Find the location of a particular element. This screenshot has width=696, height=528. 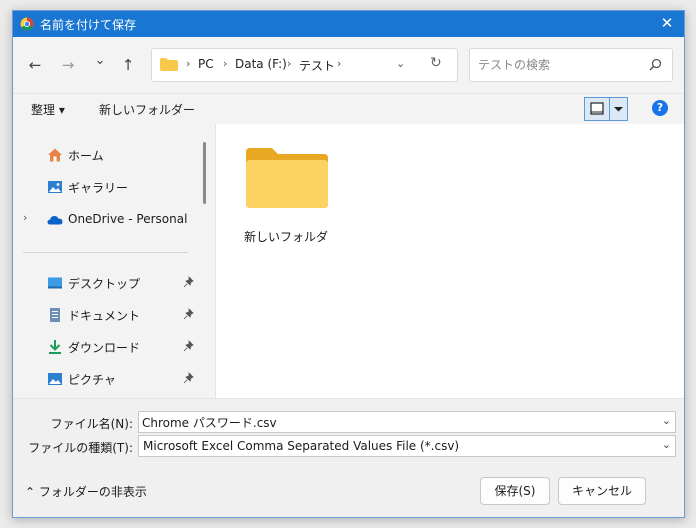

breadcrumb-data-drive: Data (F:) is located at coordinates (261, 64).